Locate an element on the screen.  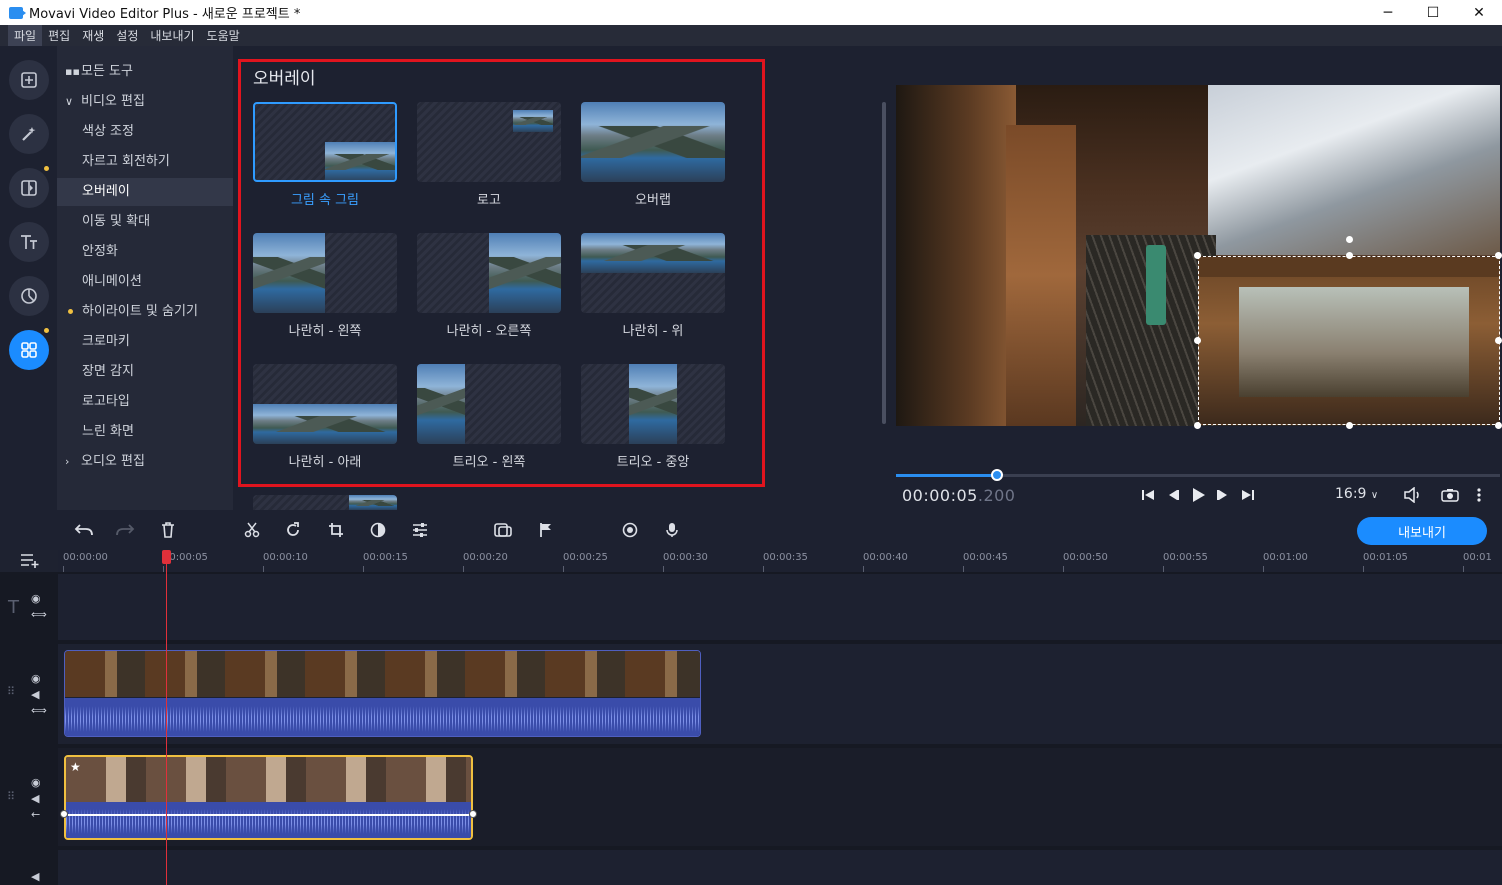
overlay-video-clip: ★ is located at coordinates (268, 797).